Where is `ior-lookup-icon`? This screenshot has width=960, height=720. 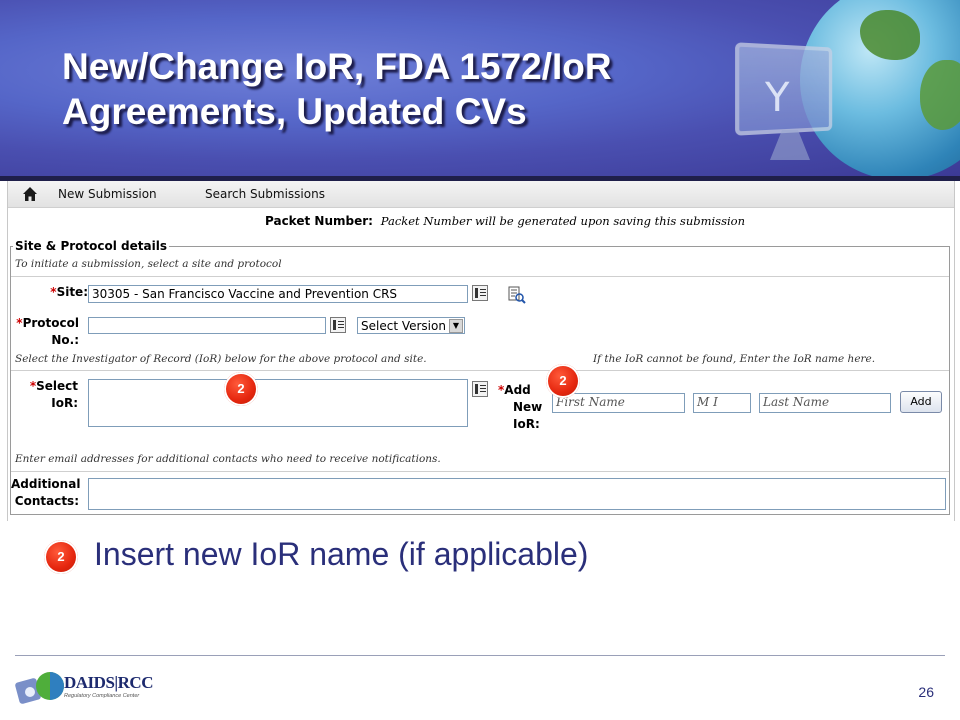
ior-lookup-icon is located at coordinates (480, 389).